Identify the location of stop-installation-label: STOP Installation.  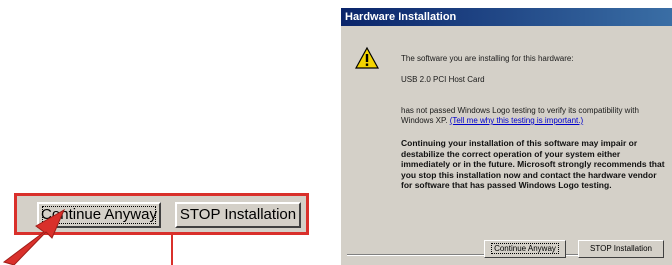
(238, 214).